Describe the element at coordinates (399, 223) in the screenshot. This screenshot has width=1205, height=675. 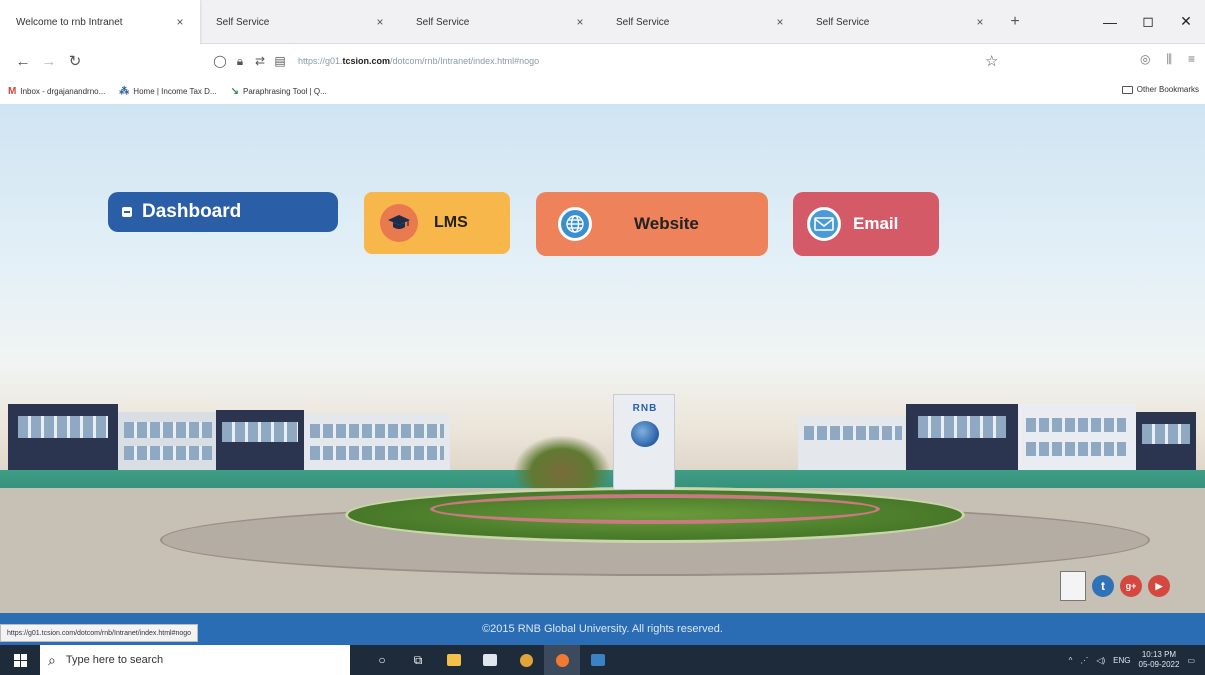
I see `graduation-cap-icon` at that location.